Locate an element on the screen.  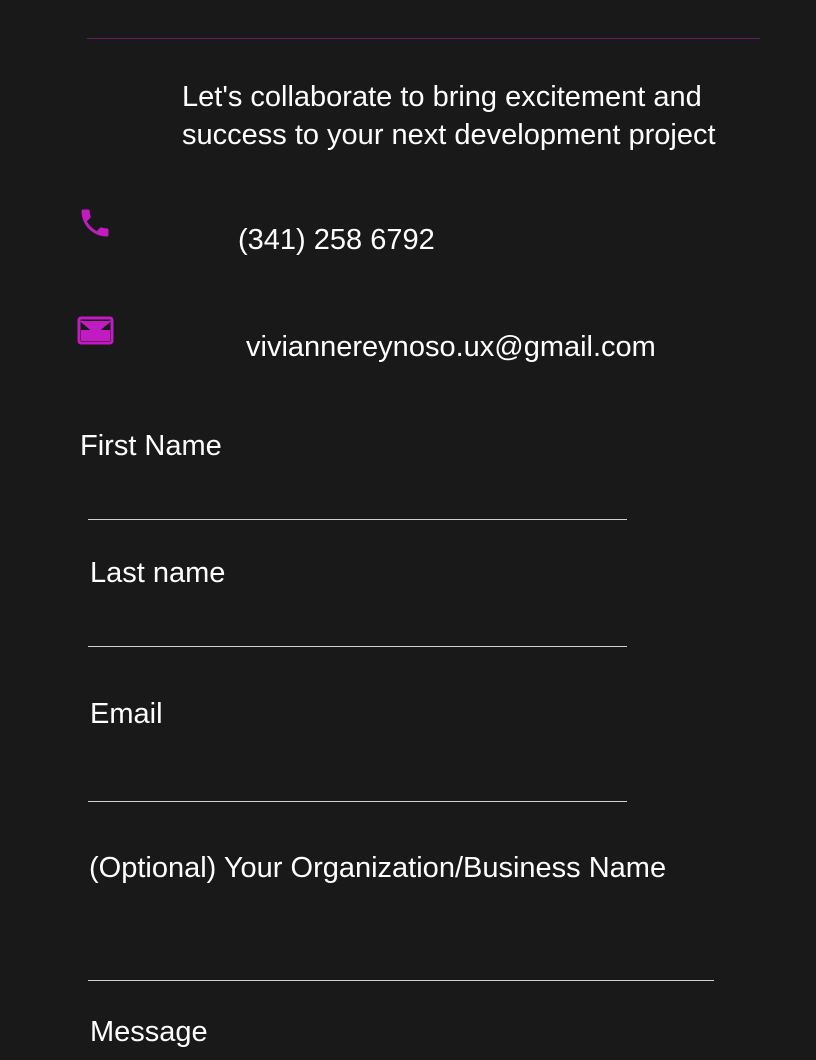
organization-input is located at coordinates (401, 961).